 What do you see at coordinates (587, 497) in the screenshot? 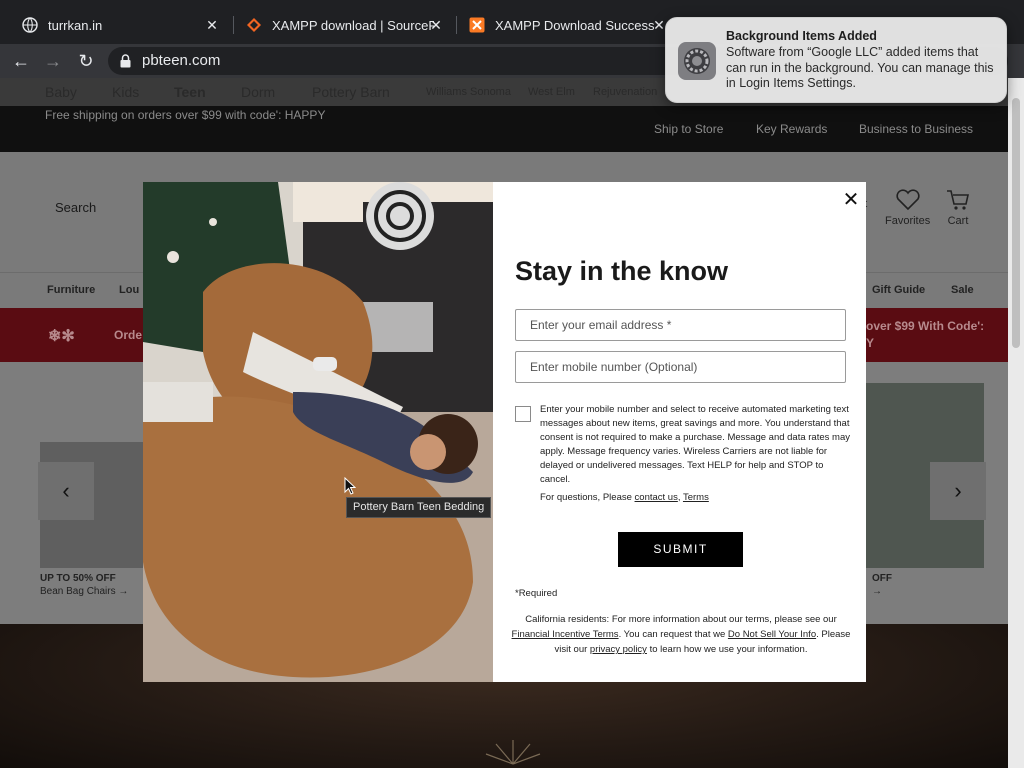
I see `questions-prefix: For questions, Please` at bounding box center [587, 497].